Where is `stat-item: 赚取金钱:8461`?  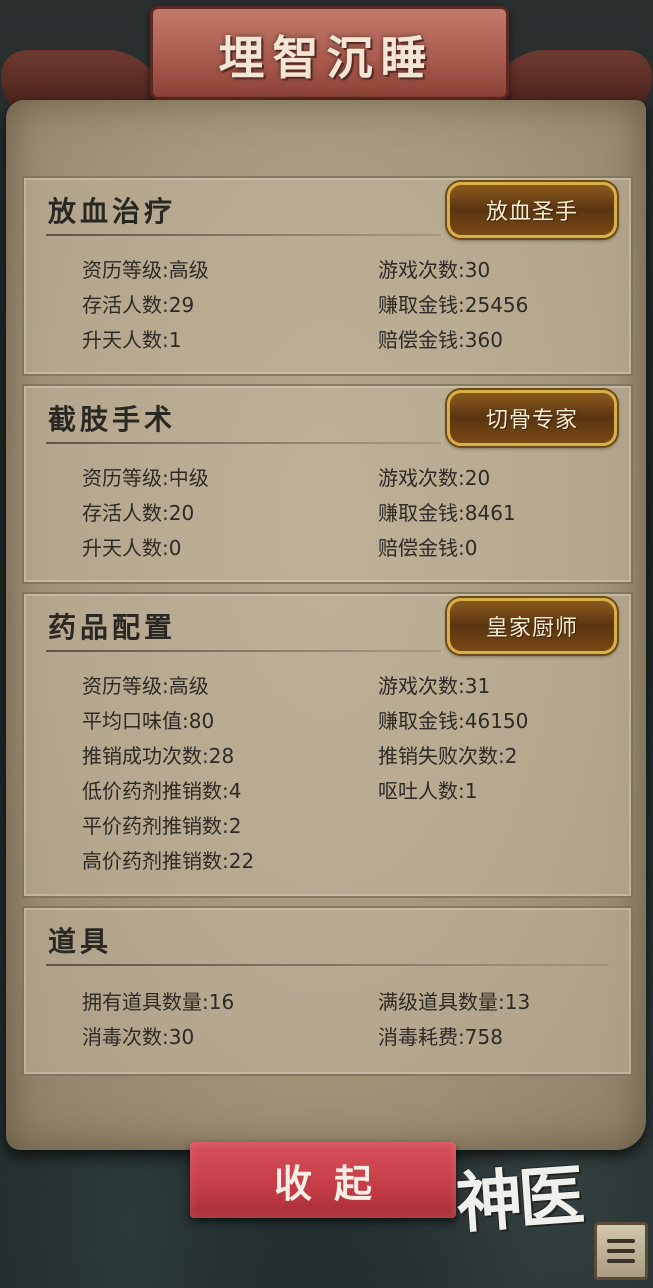 stat-item: 赚取金钱:8461 is located at coordinates (447, 513).